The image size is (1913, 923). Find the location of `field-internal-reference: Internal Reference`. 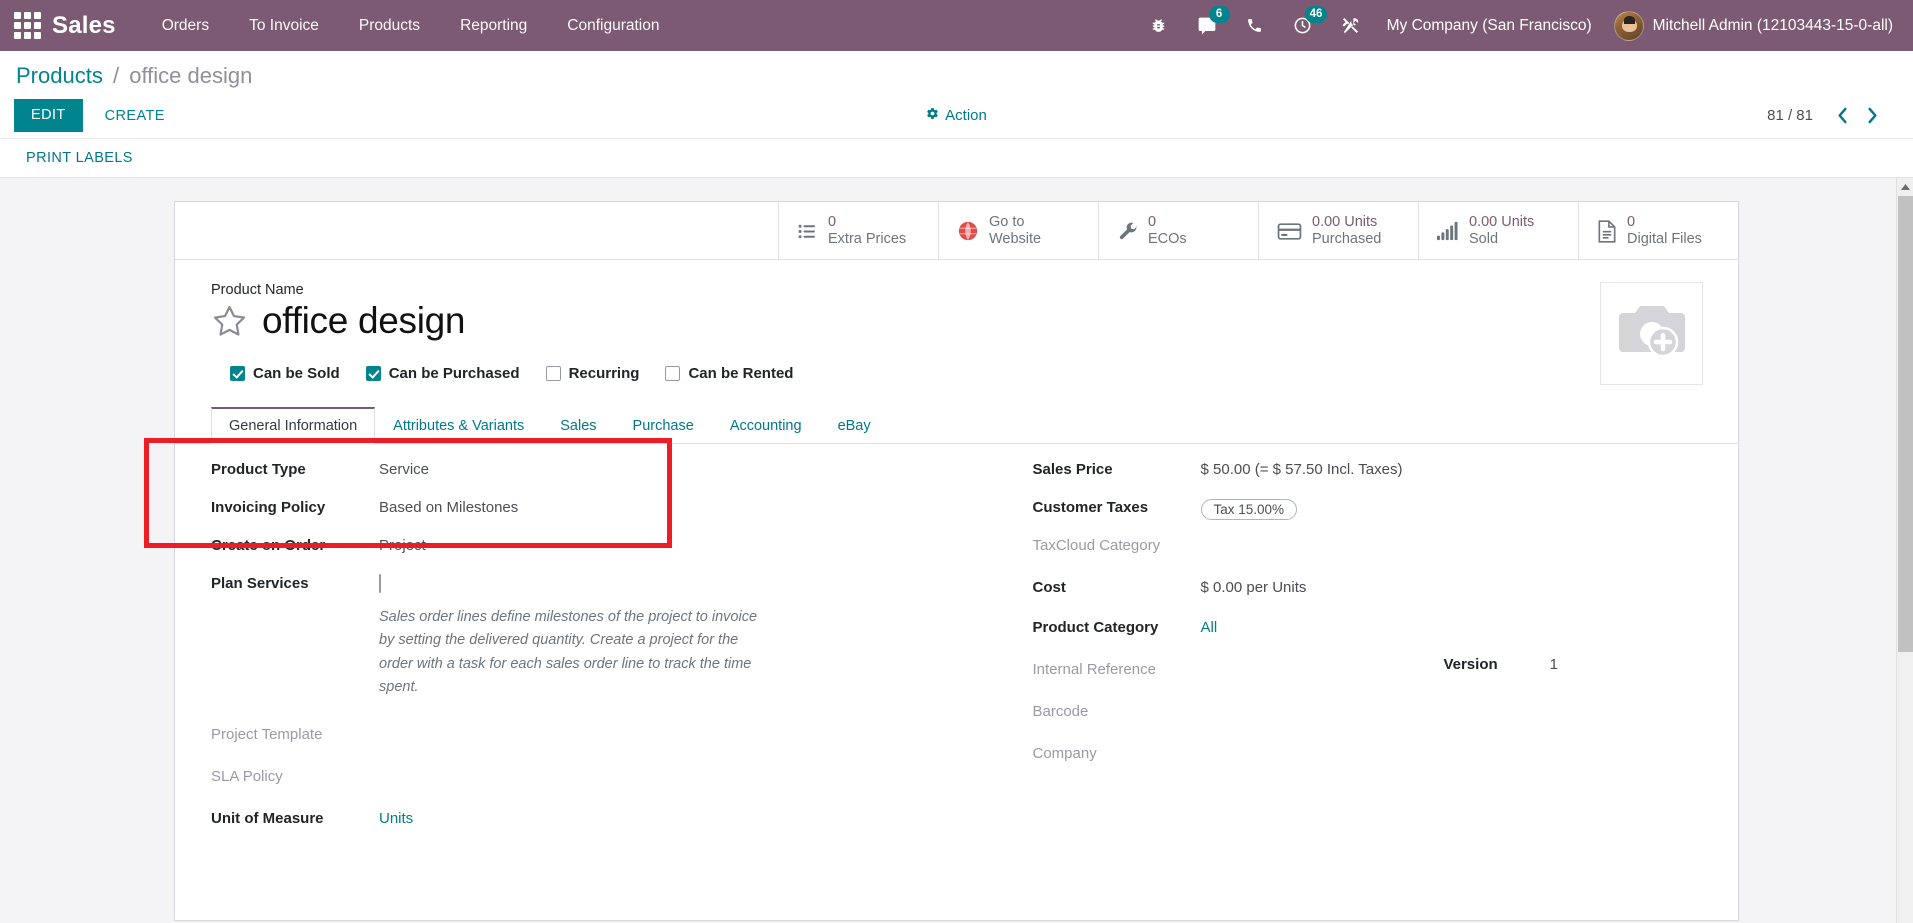

field-internal-reference: Internal Reference is located at coordinates (1363, 671).